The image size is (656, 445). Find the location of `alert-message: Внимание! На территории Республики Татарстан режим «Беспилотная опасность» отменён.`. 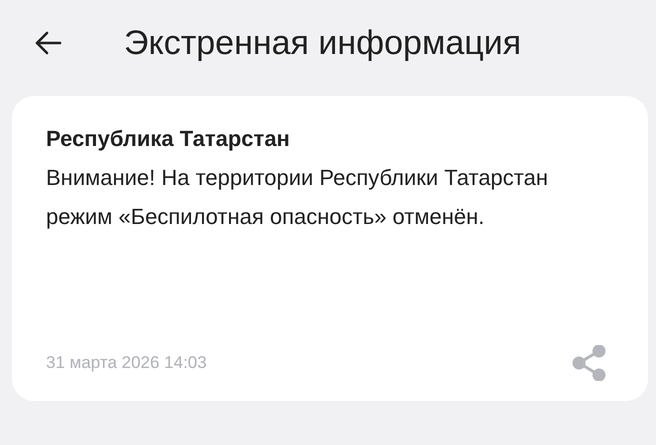

alert-message: Внимание! На территории Республики Татарстан режим «Беспилотная опасность» отменён. is located at coordinates (298, 197).